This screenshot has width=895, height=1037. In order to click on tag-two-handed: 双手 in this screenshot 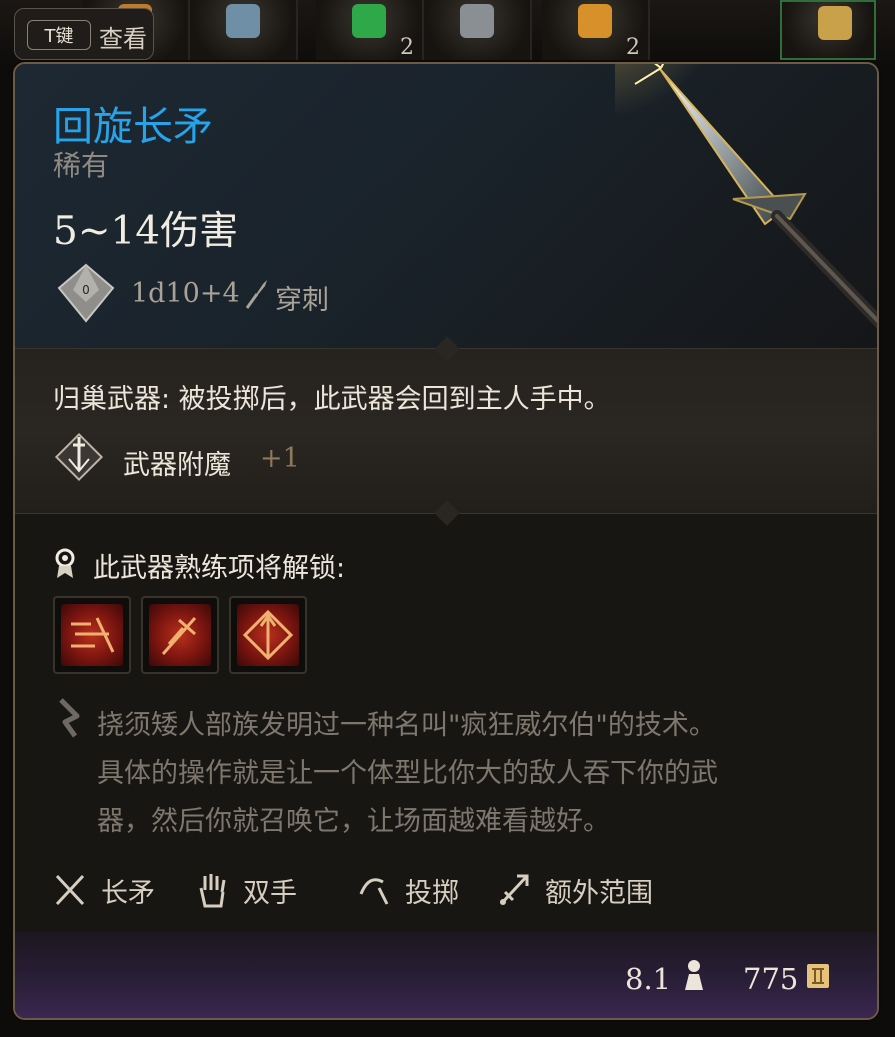, I will do `click(246, 890)`.